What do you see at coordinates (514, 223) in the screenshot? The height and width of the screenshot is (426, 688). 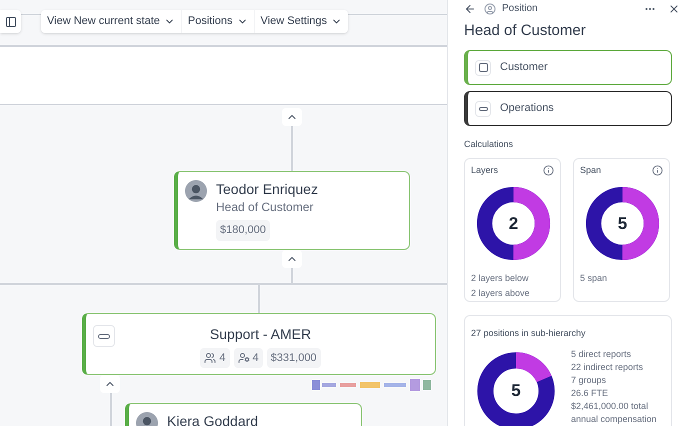 I see `donut-value: 2` at bounding box center [514, 223].